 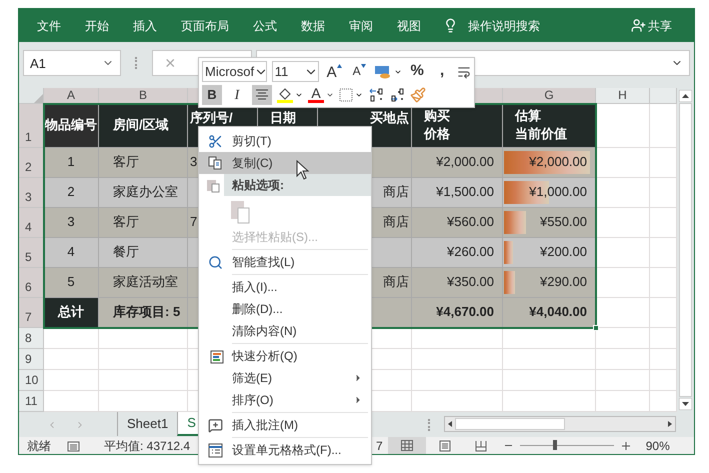 I want to click on table-cell: 3, so click(x=71, y=223).